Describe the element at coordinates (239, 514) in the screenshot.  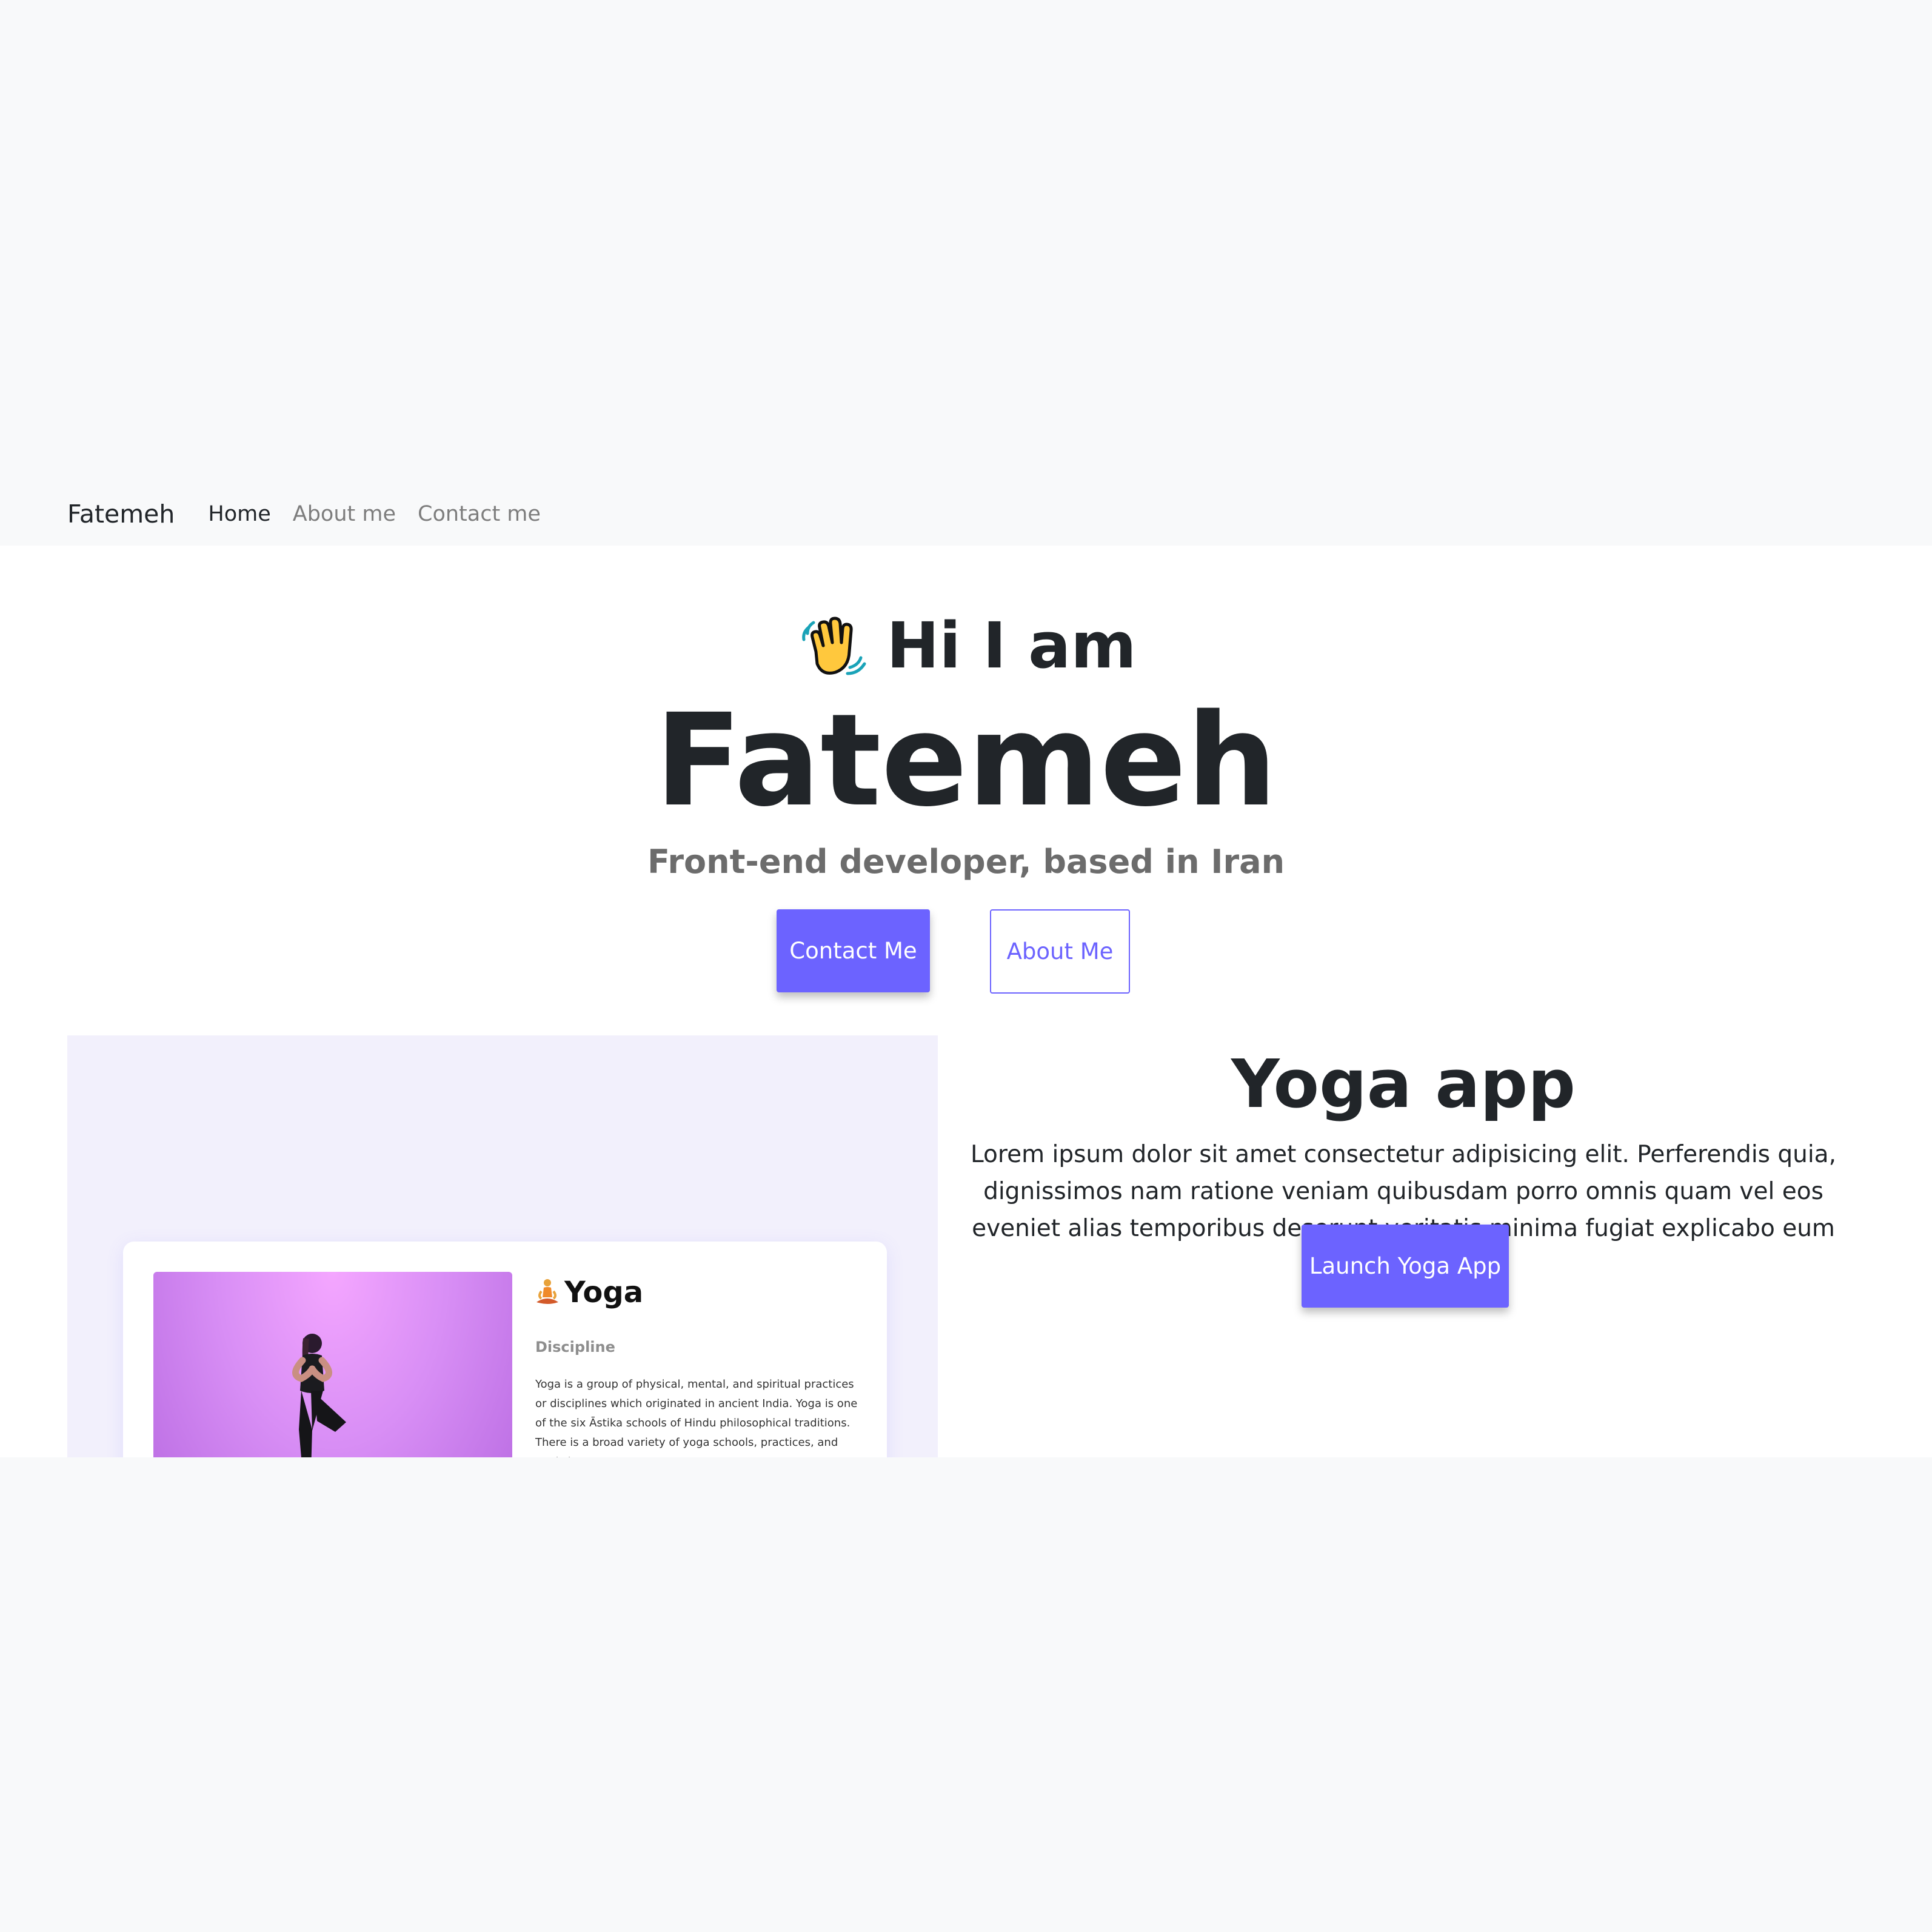
I see `nav-link-home: Home` at that location.